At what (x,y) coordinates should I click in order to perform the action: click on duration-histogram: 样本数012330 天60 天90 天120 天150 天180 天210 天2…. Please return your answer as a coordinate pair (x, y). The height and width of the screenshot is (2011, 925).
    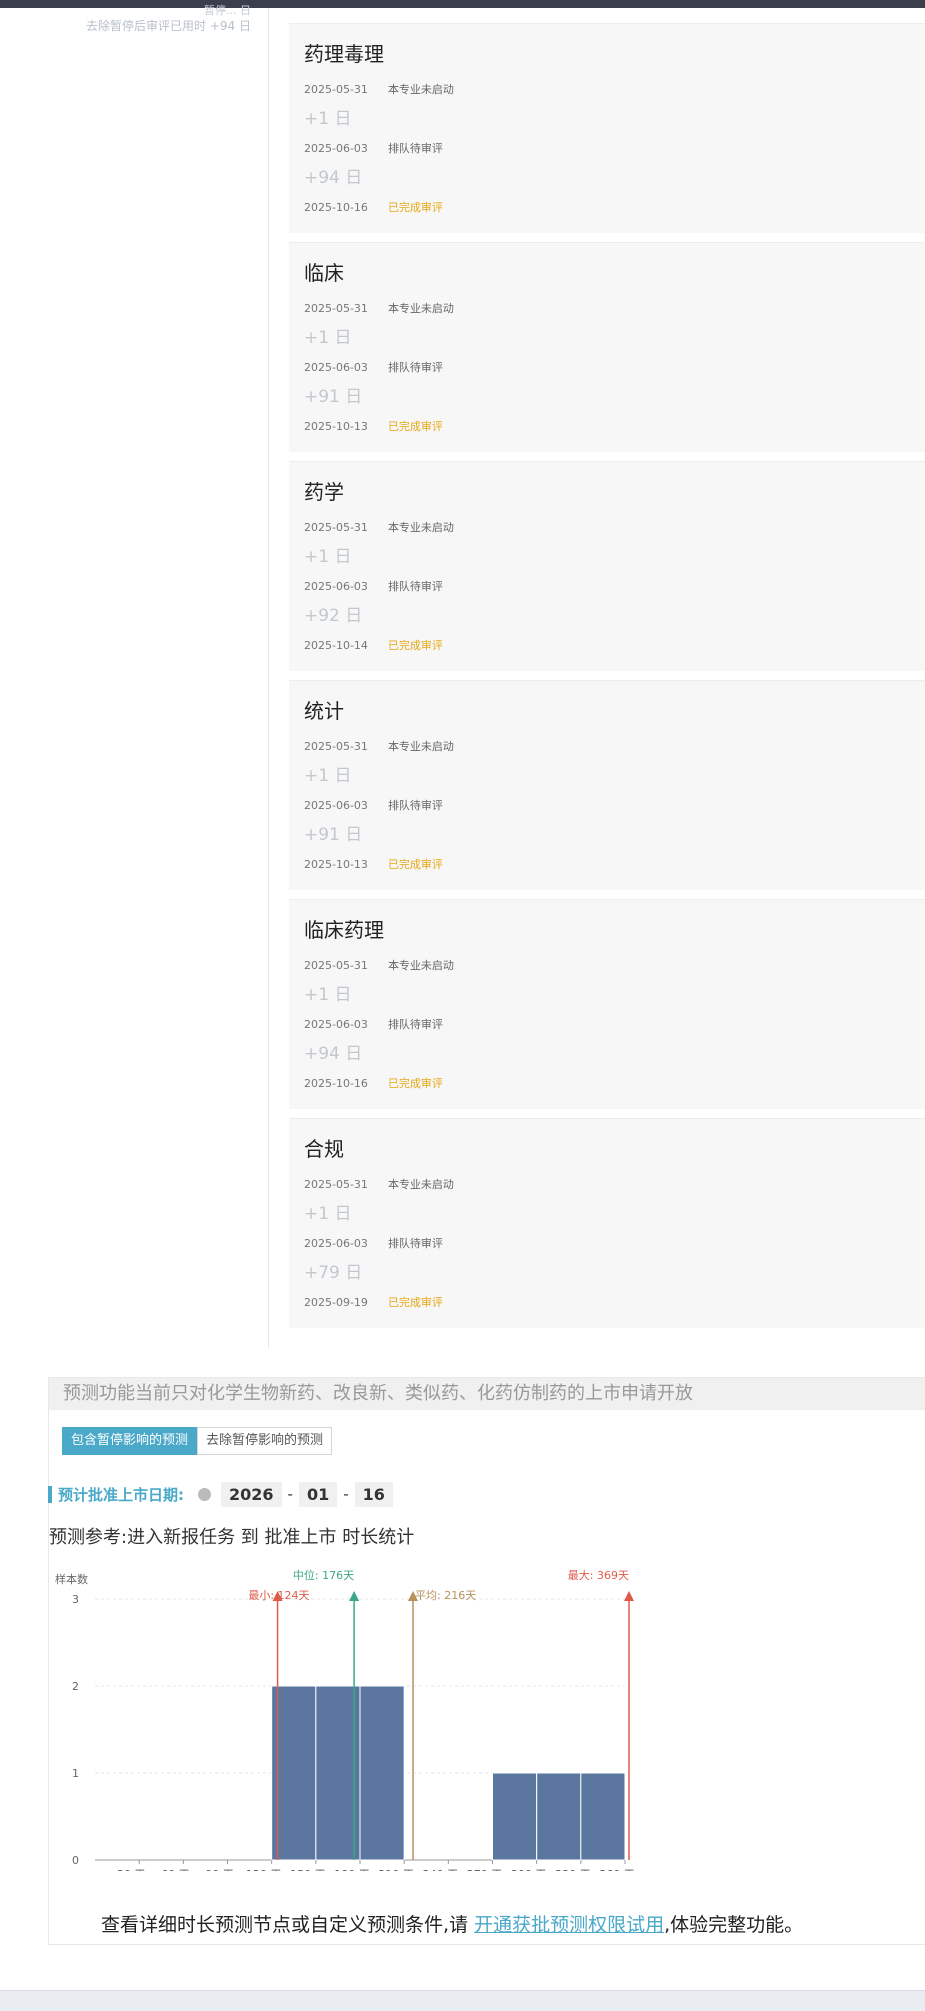
    Looking at the image, I should click on (345, 1719).